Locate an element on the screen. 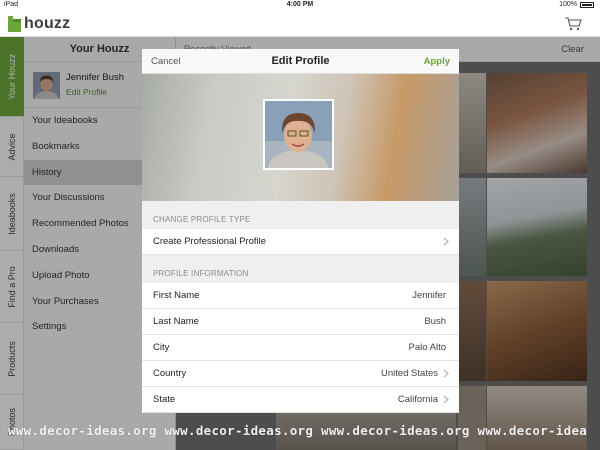 The width and height of the screenshot is (600, 450). field-value: United States is located at coordinates (409, 373).